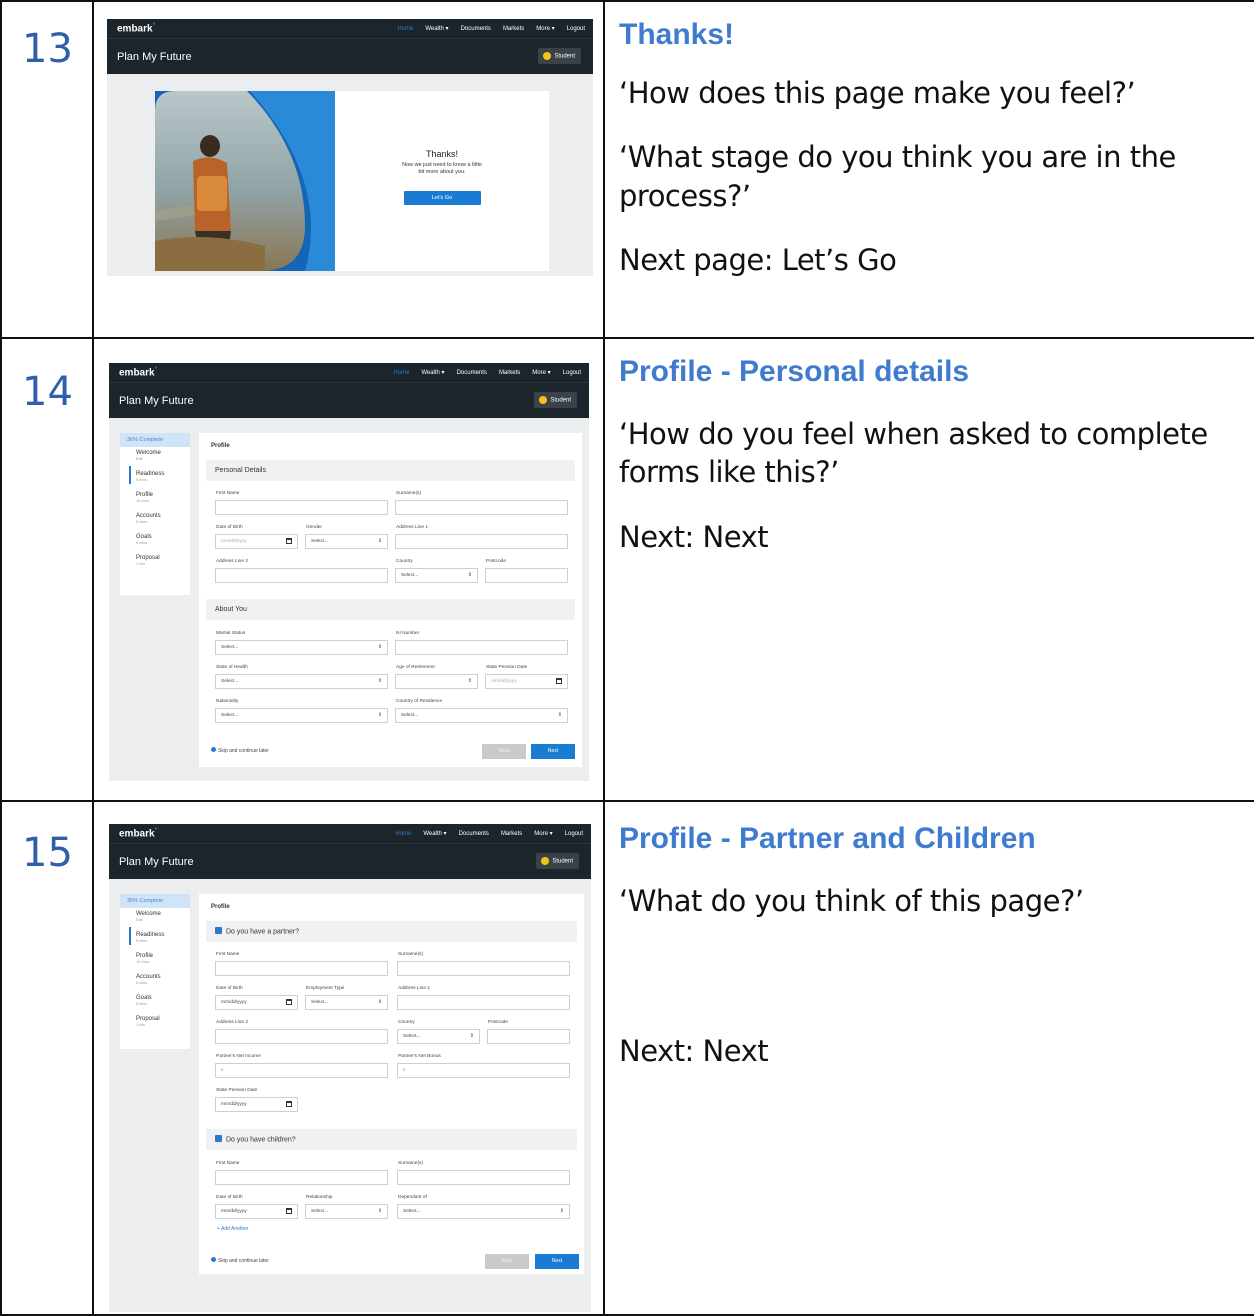 This screenshot has width=1254, height=1316. I want to click on child-surname-input, so click(483, 1177).